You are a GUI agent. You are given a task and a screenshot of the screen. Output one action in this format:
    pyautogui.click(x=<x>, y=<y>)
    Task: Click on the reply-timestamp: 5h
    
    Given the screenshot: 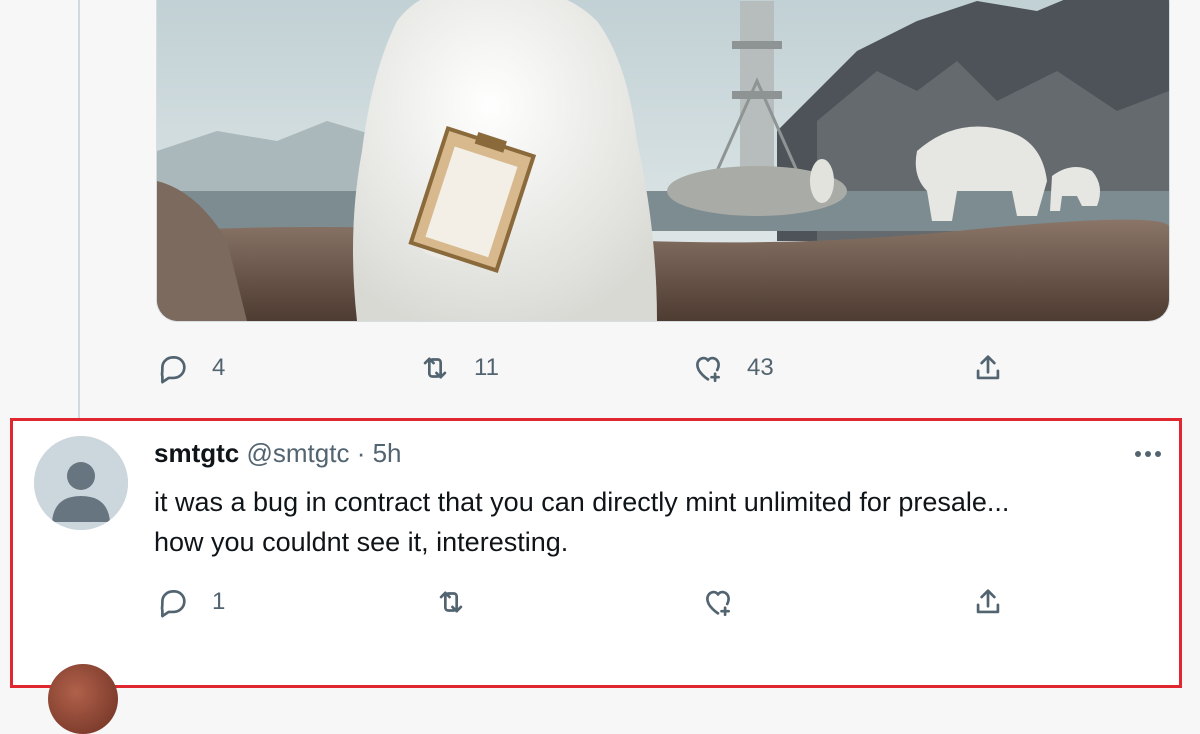 What is the action you would take?
    pyautogui.click(x=387, y=453)
    